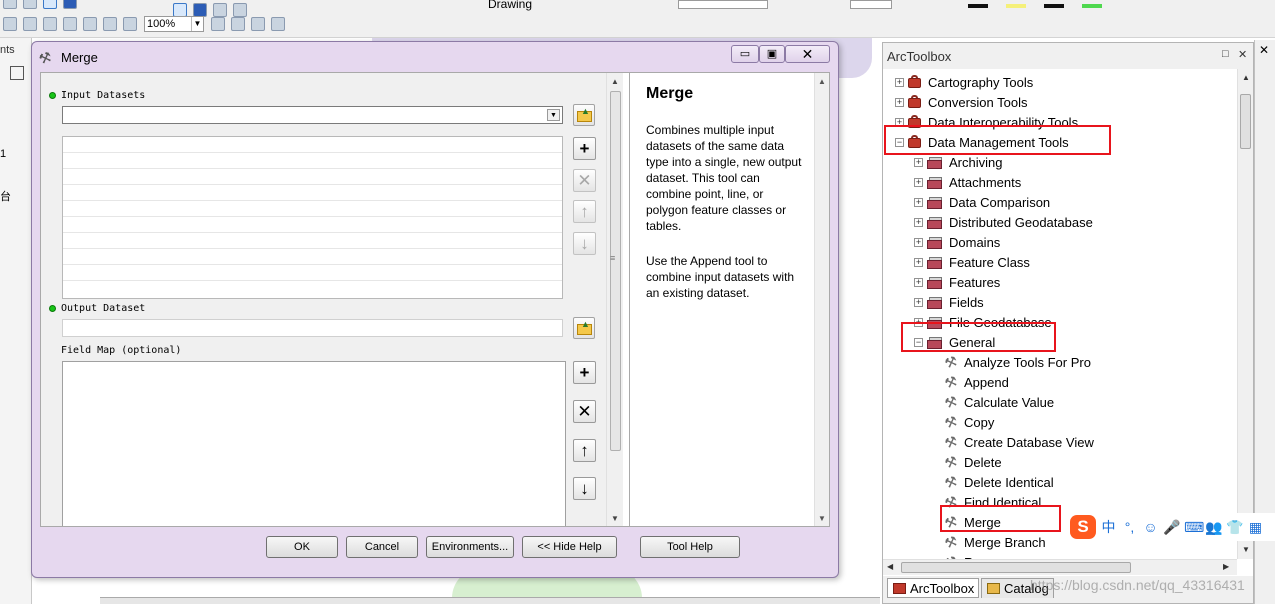  Describe the element at coordinates (967, 182) in the screenshot. I see `tree-item-attachments: + Attachments` at that location.